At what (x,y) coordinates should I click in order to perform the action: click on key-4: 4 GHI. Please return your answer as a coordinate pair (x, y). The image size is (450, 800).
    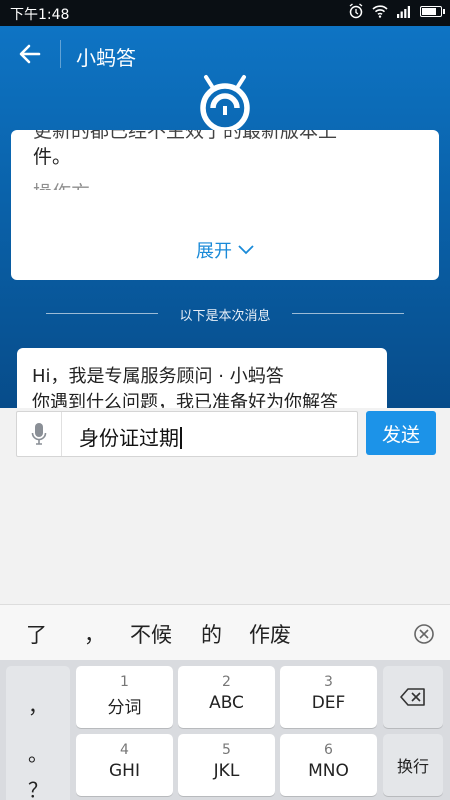
    Looking at the image, I should click on (124, 765).